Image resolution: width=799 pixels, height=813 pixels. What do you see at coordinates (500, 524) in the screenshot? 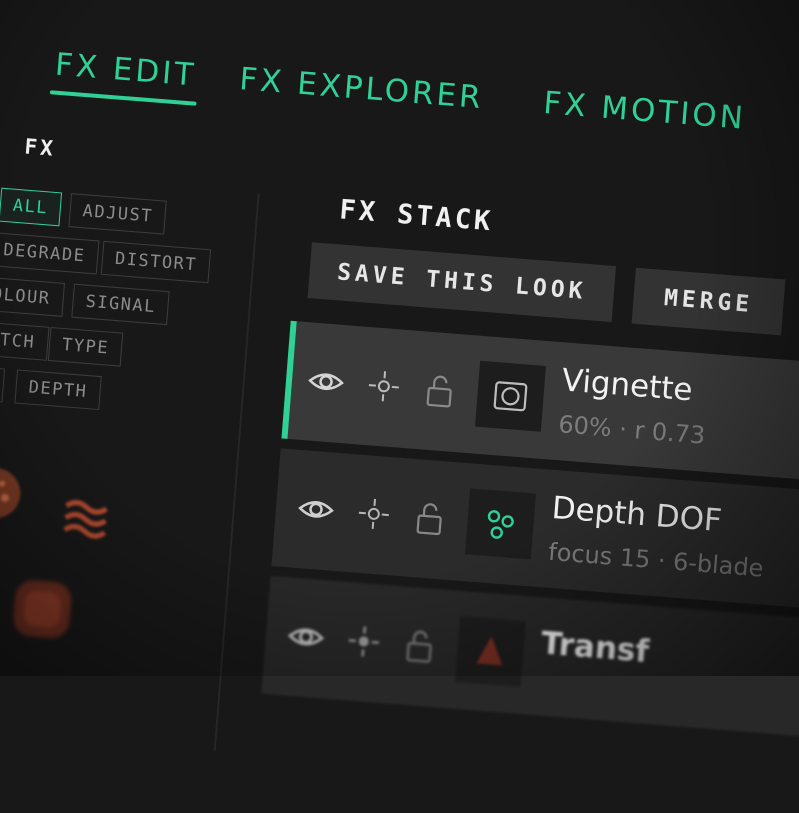
I see `depth-dof-effect-icon` at bounding box center [500, 524].